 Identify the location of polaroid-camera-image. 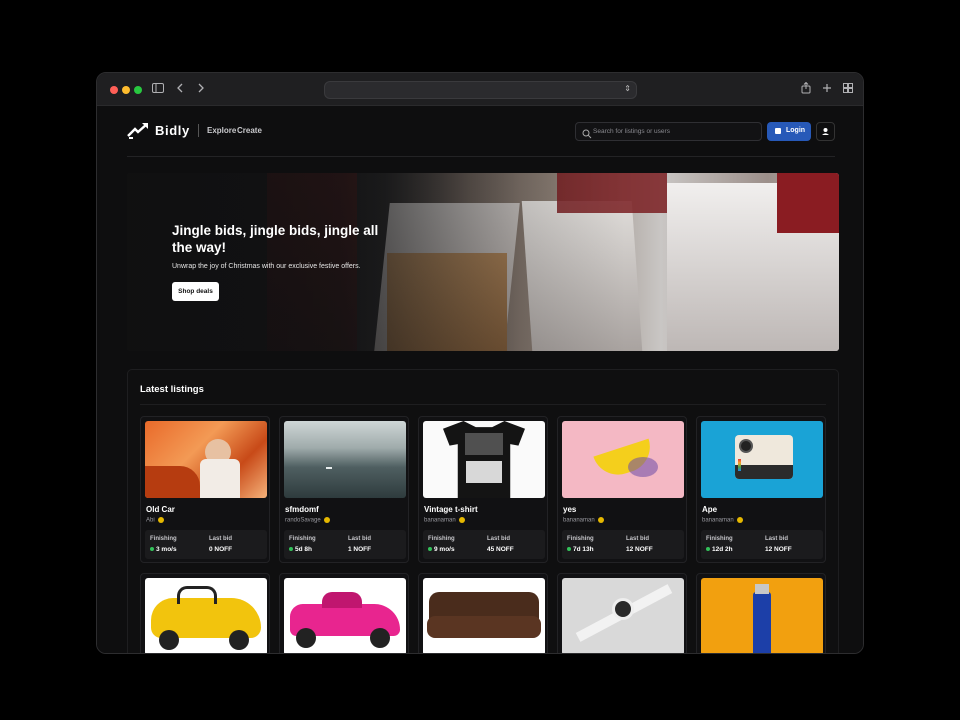
(762, 459).